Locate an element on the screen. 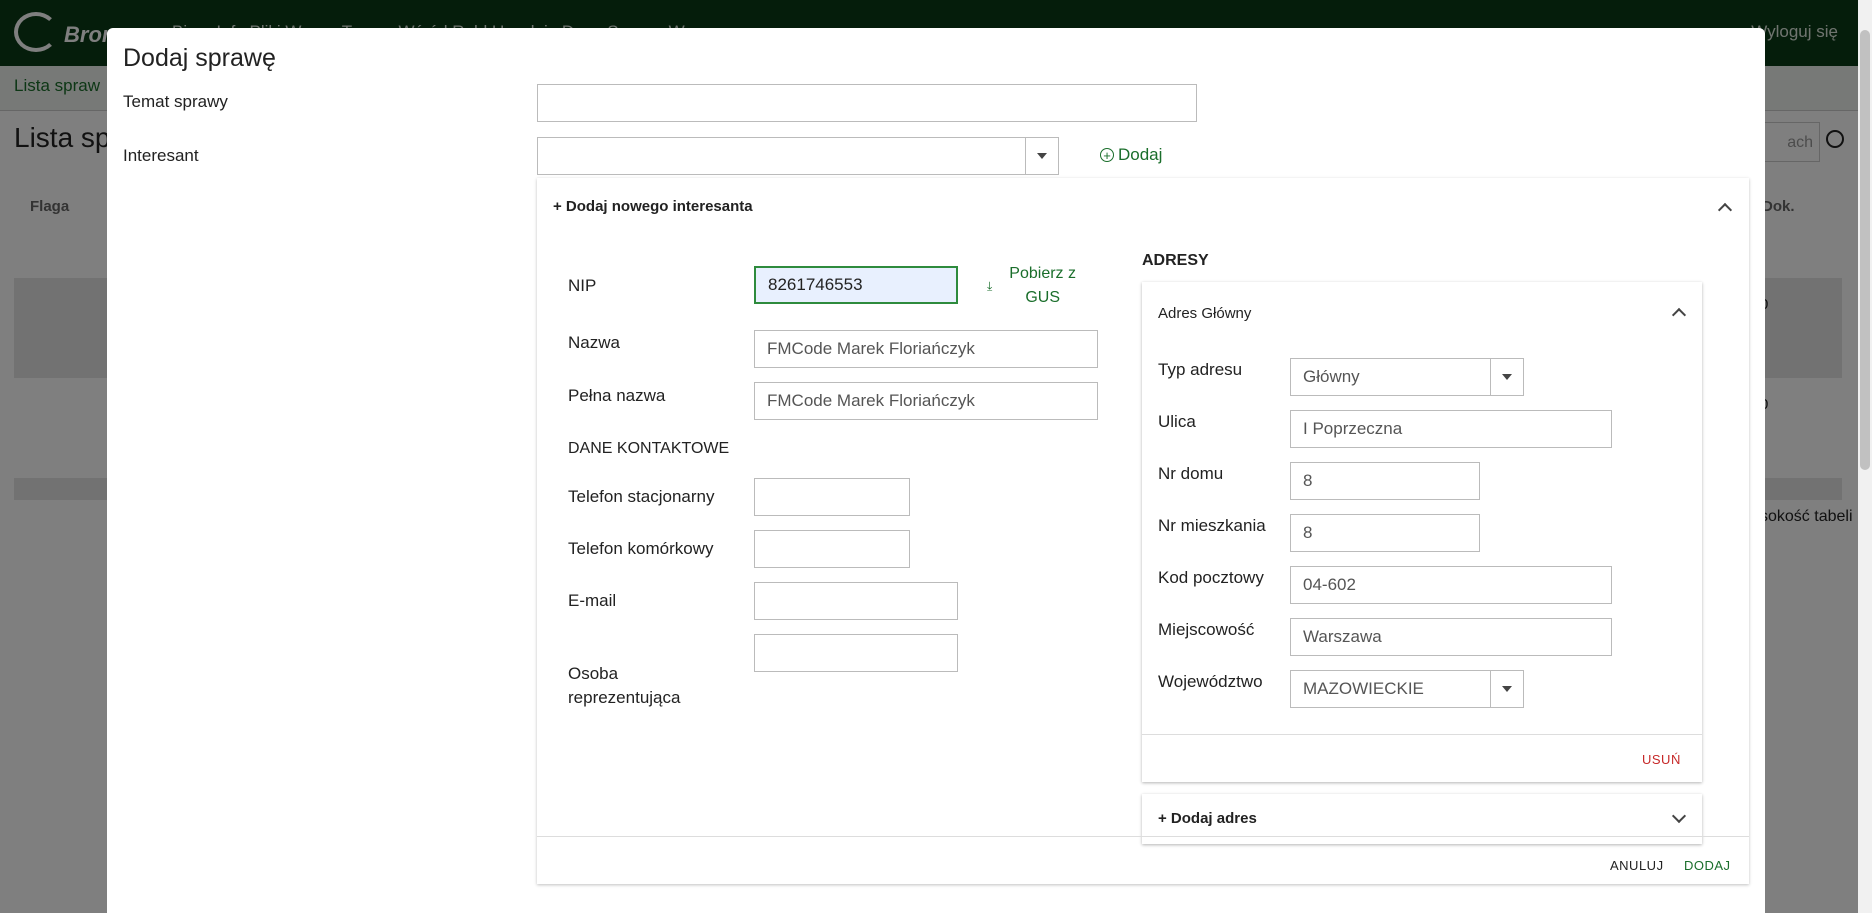  address-type-select: Główny is located at coordinates (1391, 377).